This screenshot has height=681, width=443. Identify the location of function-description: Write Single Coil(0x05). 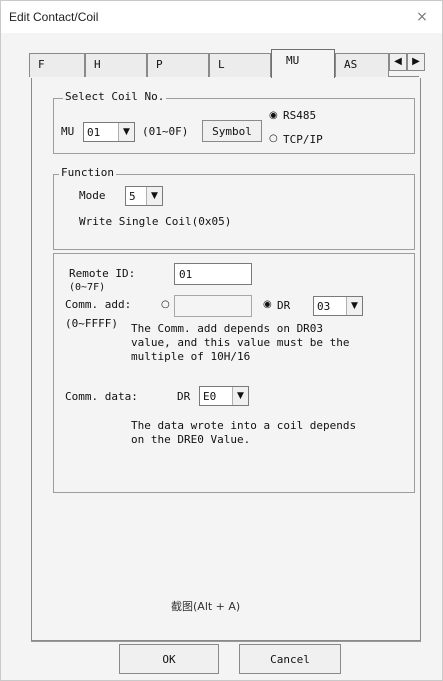
(155, 221).